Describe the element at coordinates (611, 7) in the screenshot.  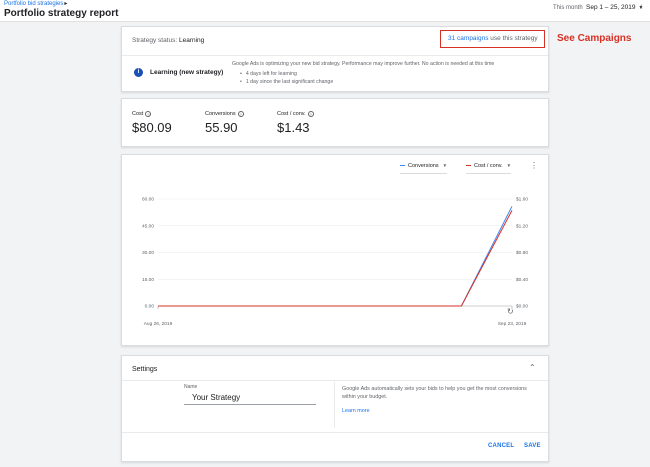
I see `date-range-value: Sep 1 – 25, 2019` at that location.